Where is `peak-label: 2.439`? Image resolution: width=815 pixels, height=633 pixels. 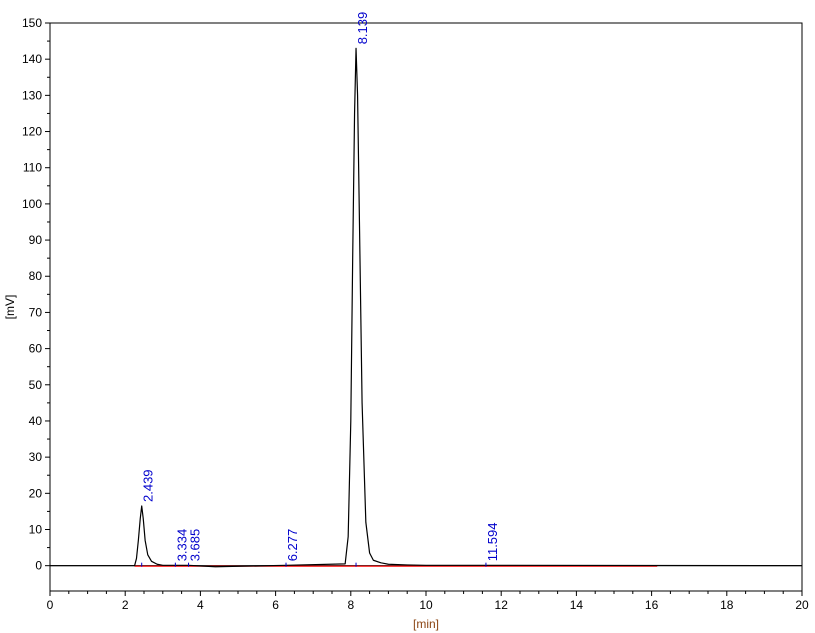
peak-label: 2.439 is located at coordinates (148, 485).